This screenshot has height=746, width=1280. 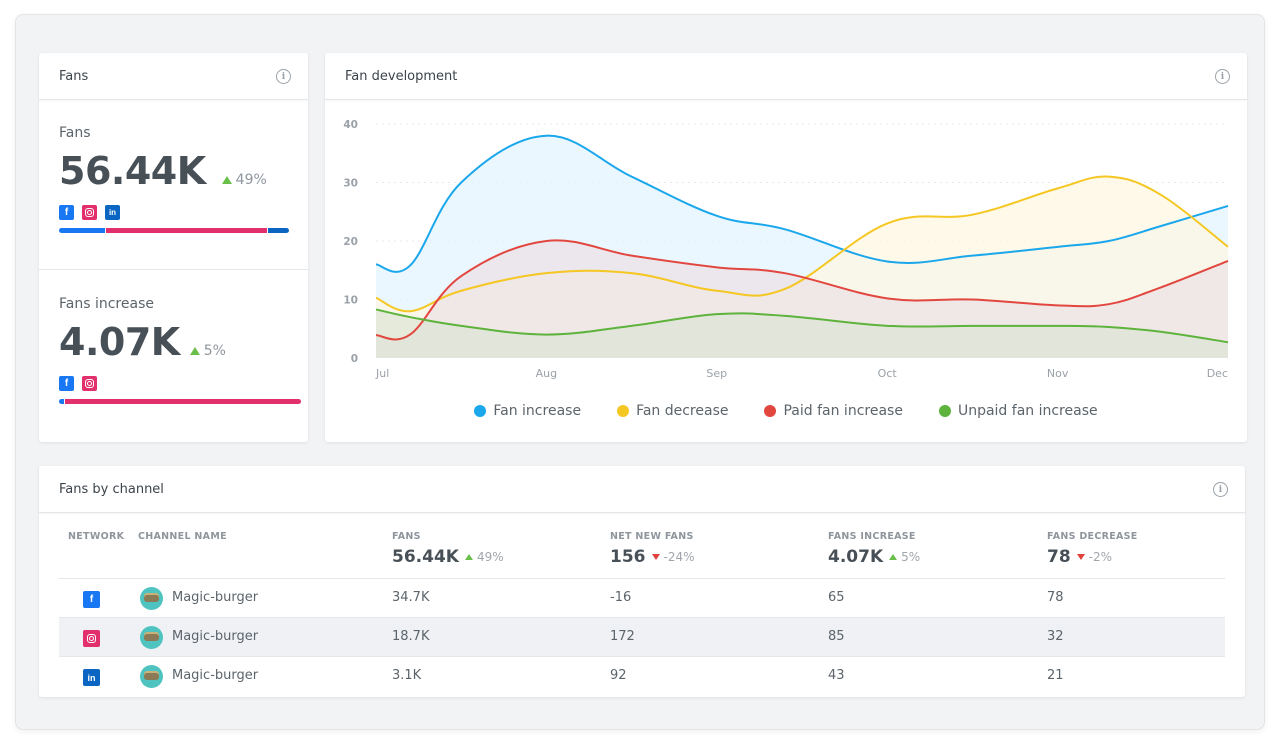 I want to click on column-header-net-new-fans: NET NEW FANS, so click(x=652, y=536).